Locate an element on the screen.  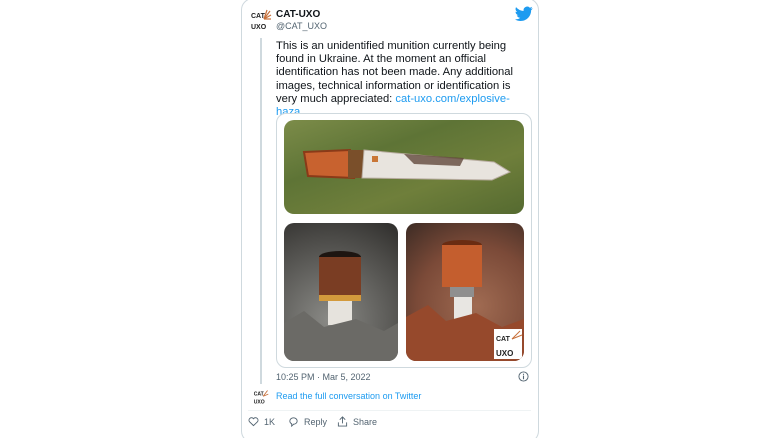
share-button: Share is located at coordinates (357, 421).